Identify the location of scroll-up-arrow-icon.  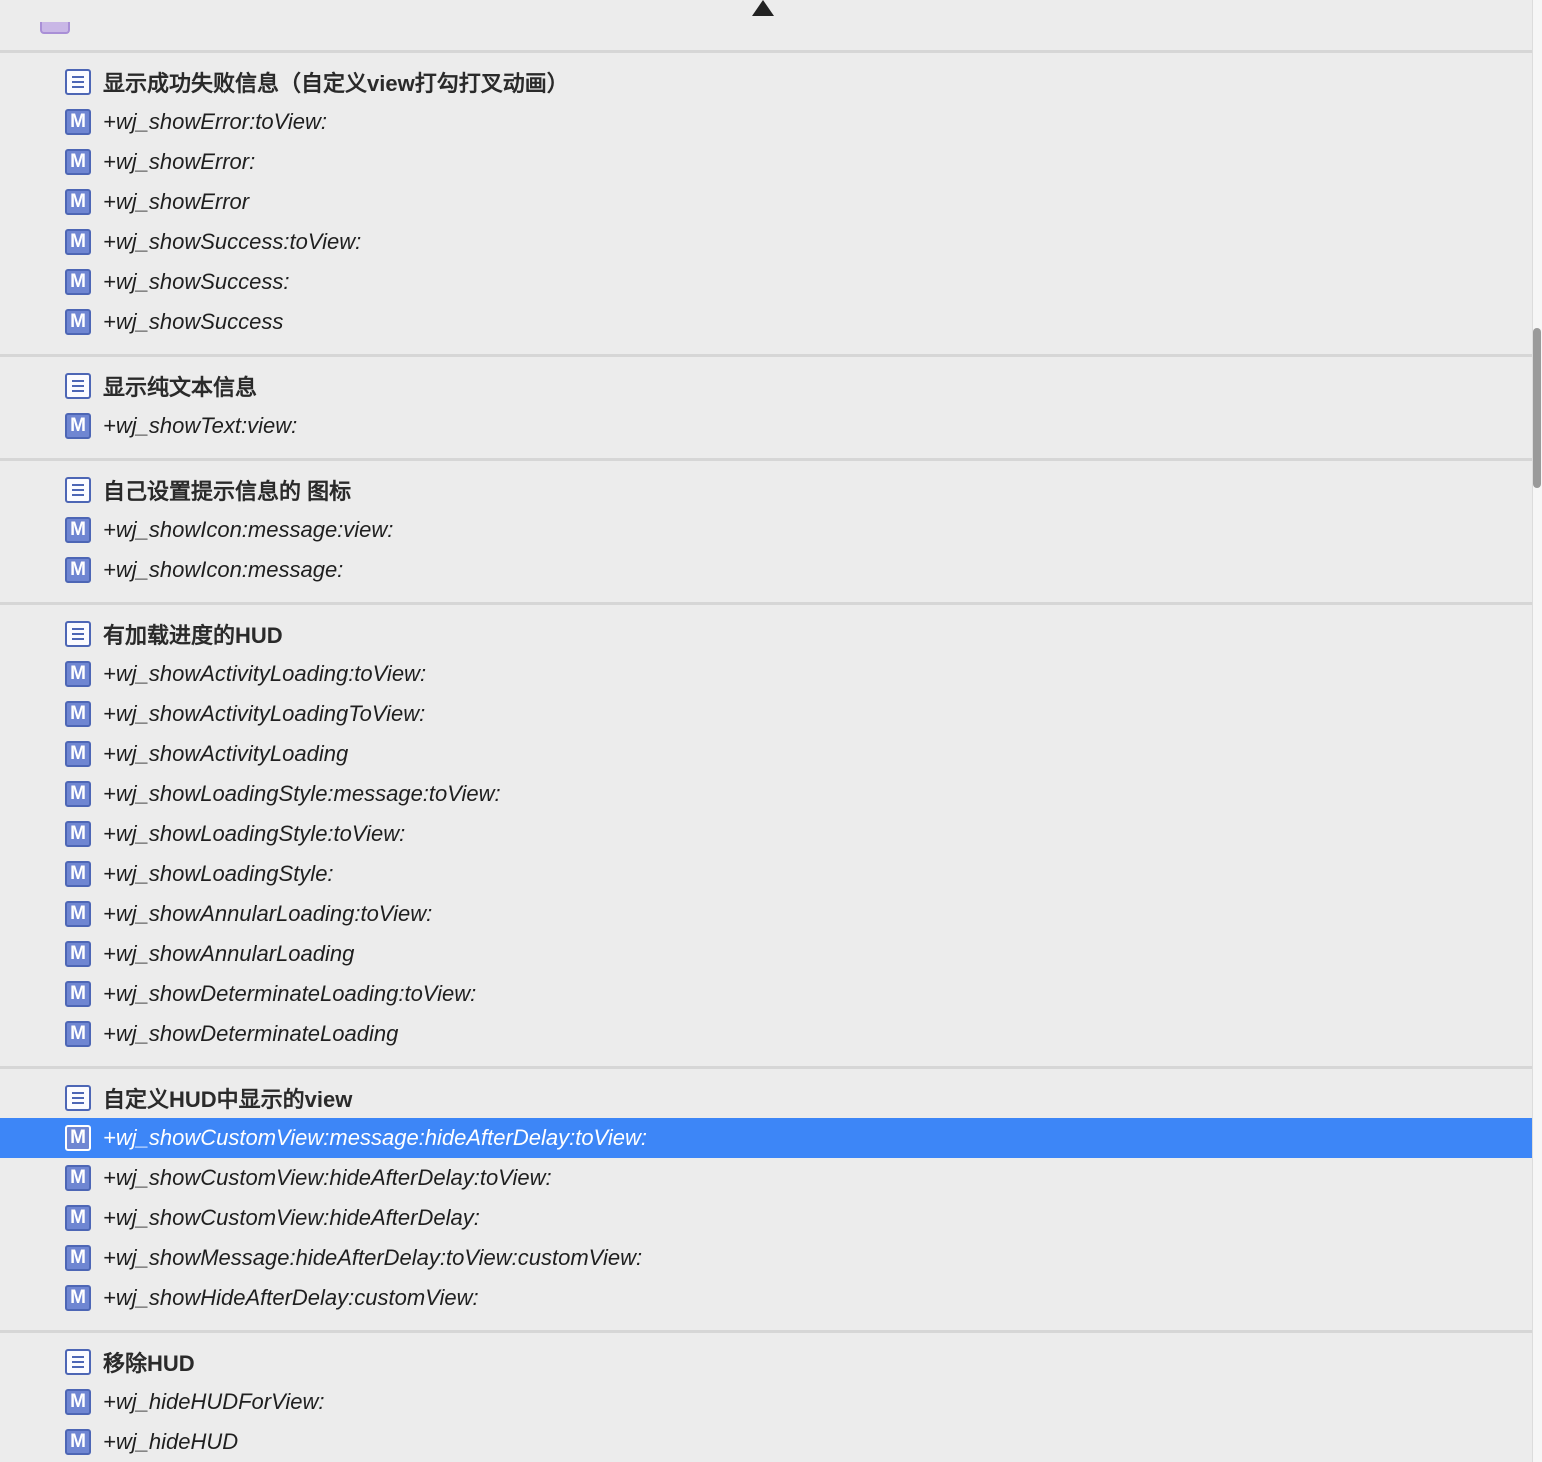
(763, 8).